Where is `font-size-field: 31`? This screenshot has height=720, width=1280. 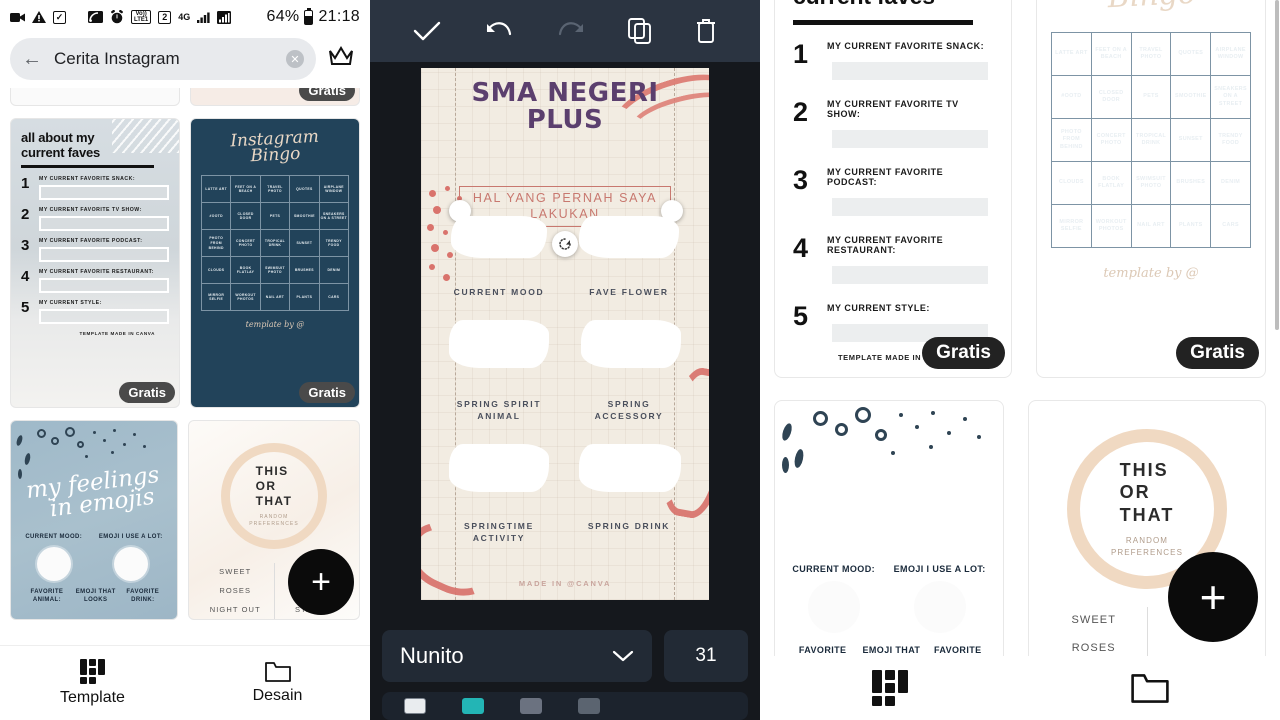 font-size-field: 31 is located at coordinates (706, 656).